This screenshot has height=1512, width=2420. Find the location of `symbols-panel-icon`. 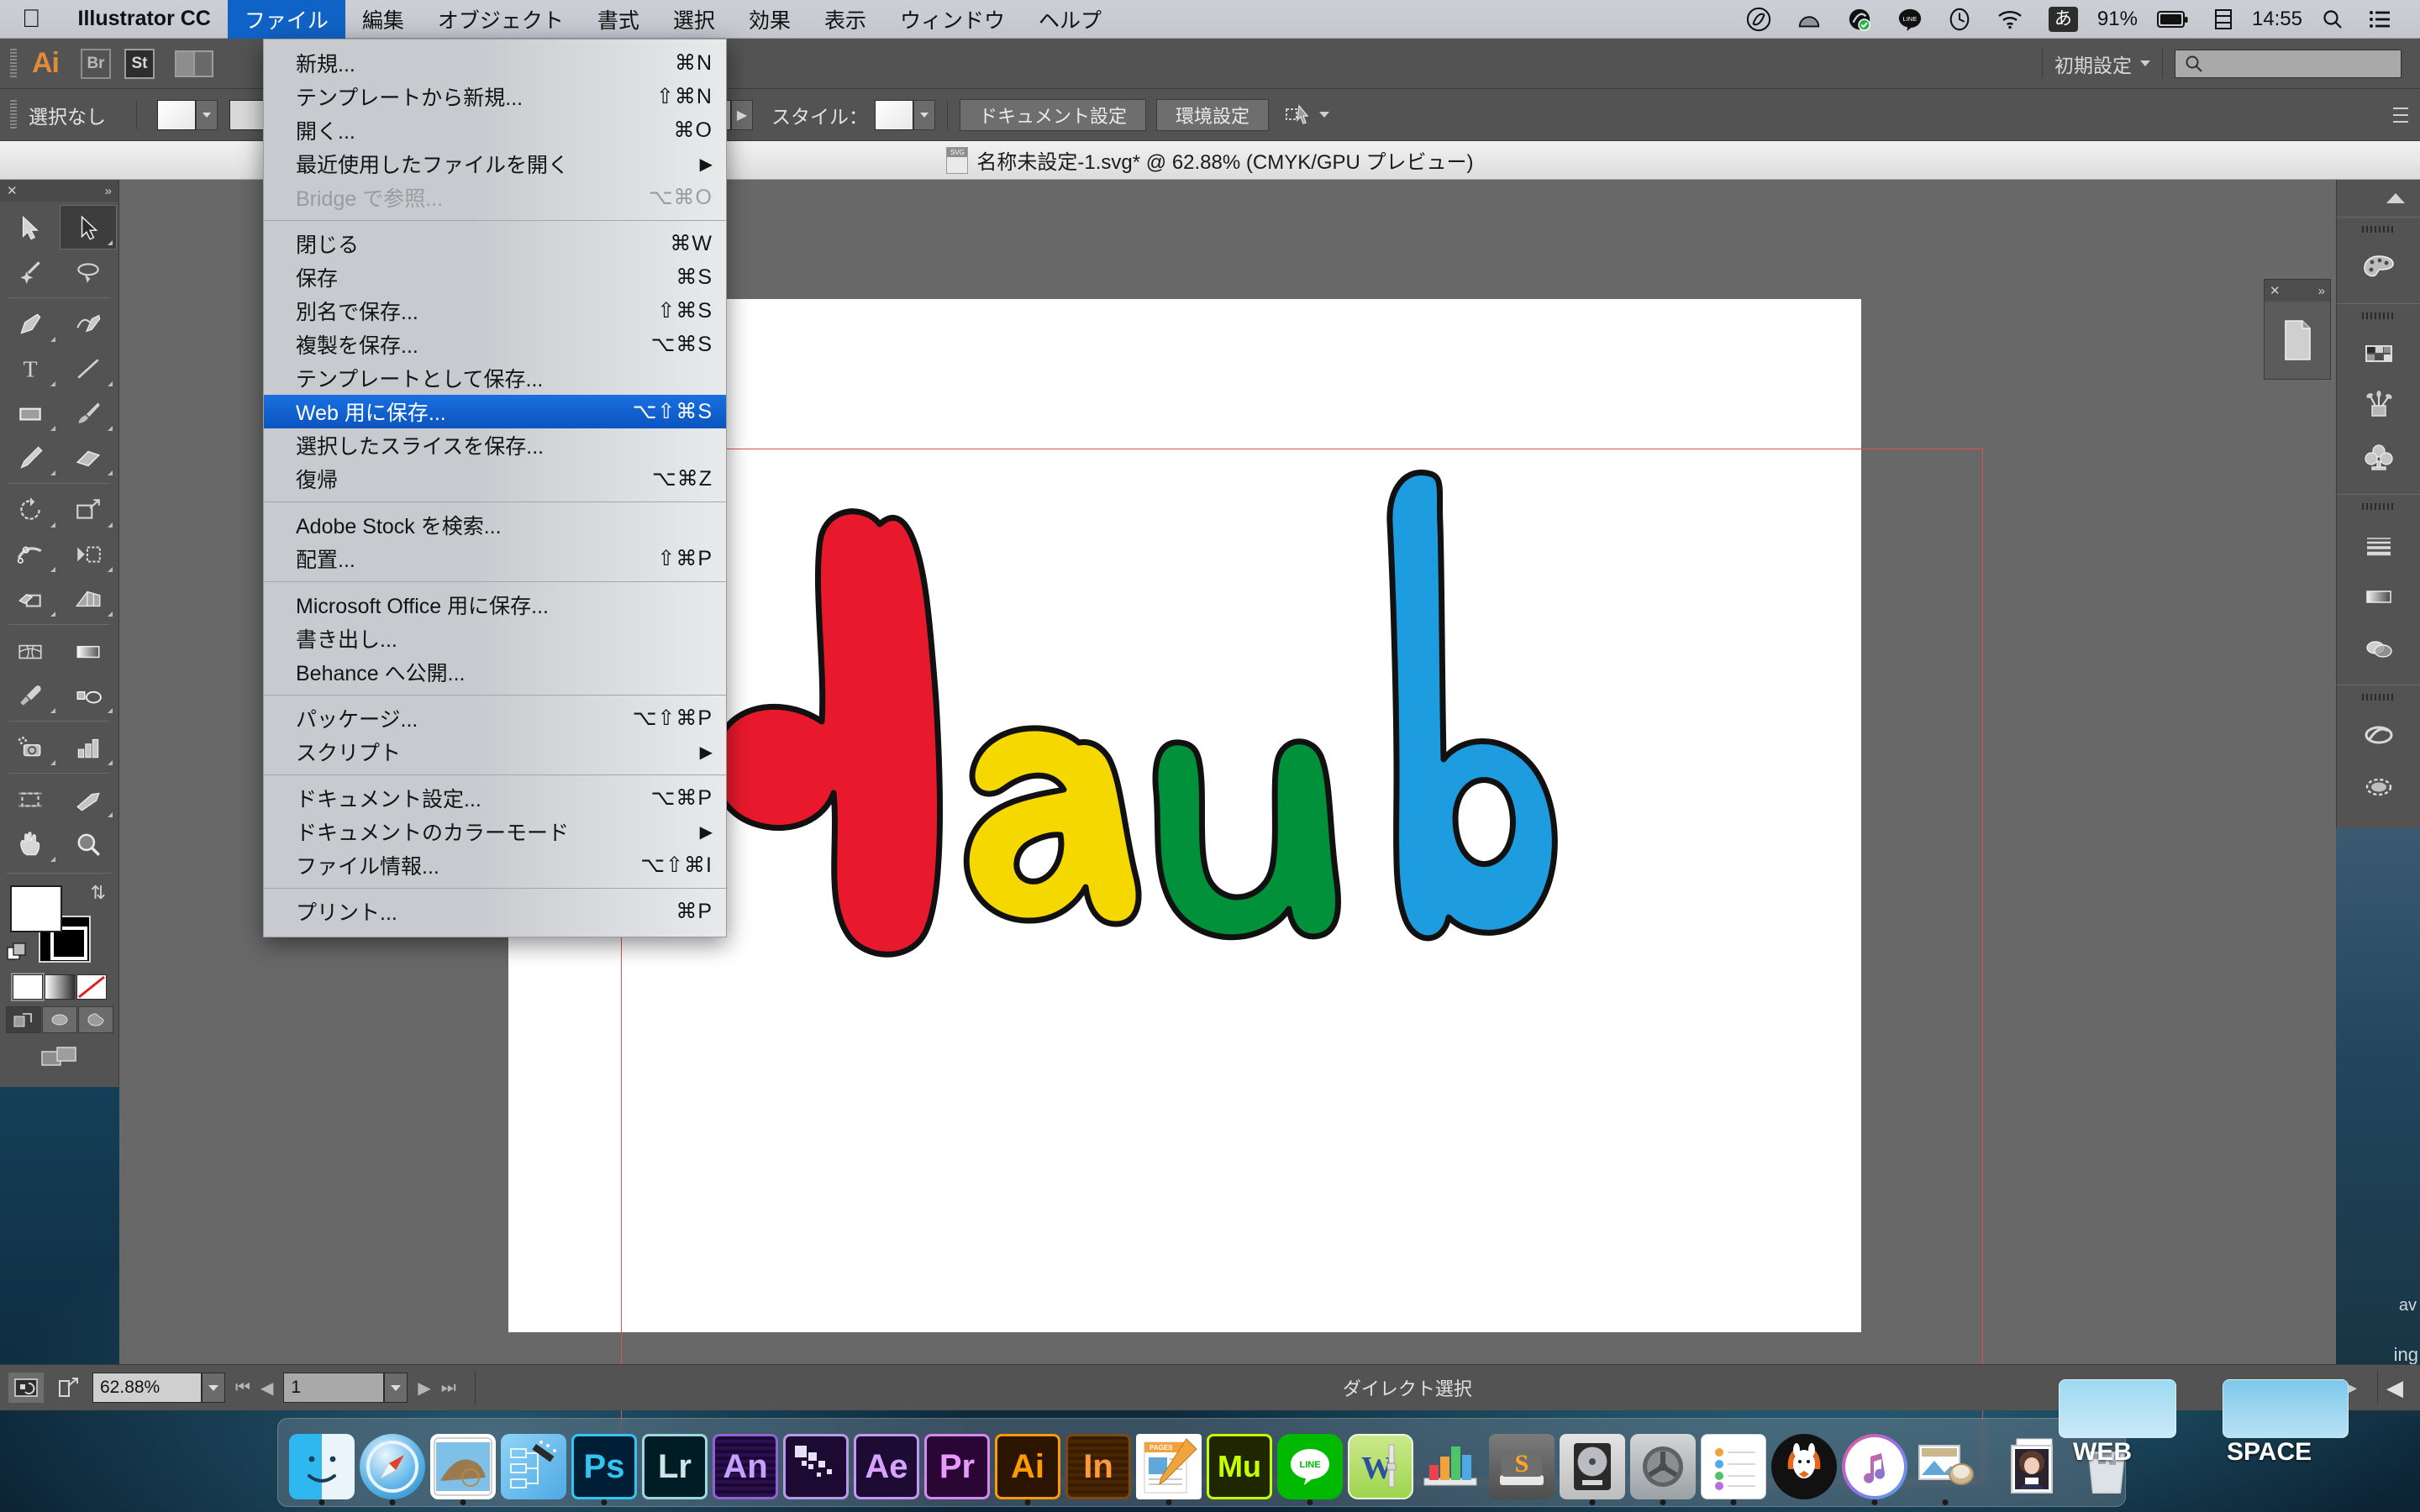

symbols-panel-icon is located at coordinates (2378, 458).